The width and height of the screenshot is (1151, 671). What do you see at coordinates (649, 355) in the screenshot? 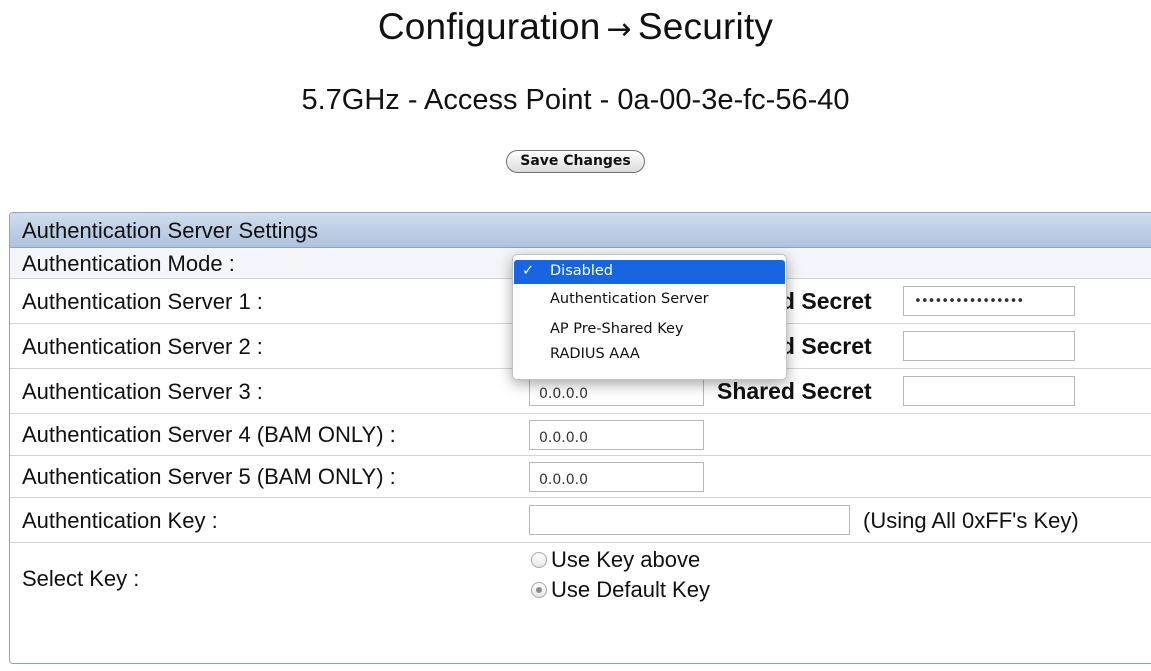
I see `menu-item-radius-aaa: RADIUS AAA` at bounding box center [649, 355].